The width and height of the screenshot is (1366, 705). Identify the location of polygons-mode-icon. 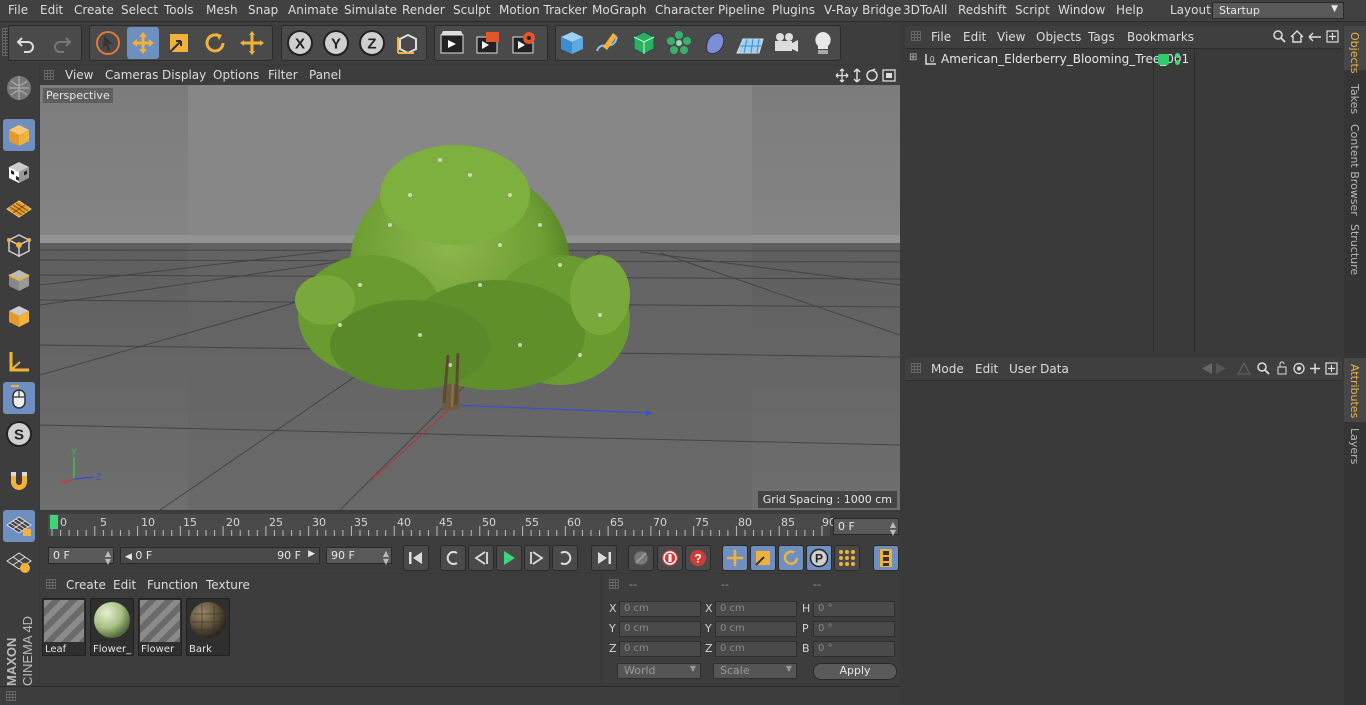
(19, 316).